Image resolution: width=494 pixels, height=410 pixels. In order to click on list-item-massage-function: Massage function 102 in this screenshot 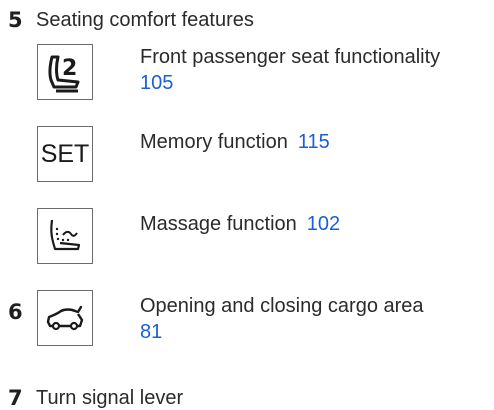, I will do `click(315, 224)`.